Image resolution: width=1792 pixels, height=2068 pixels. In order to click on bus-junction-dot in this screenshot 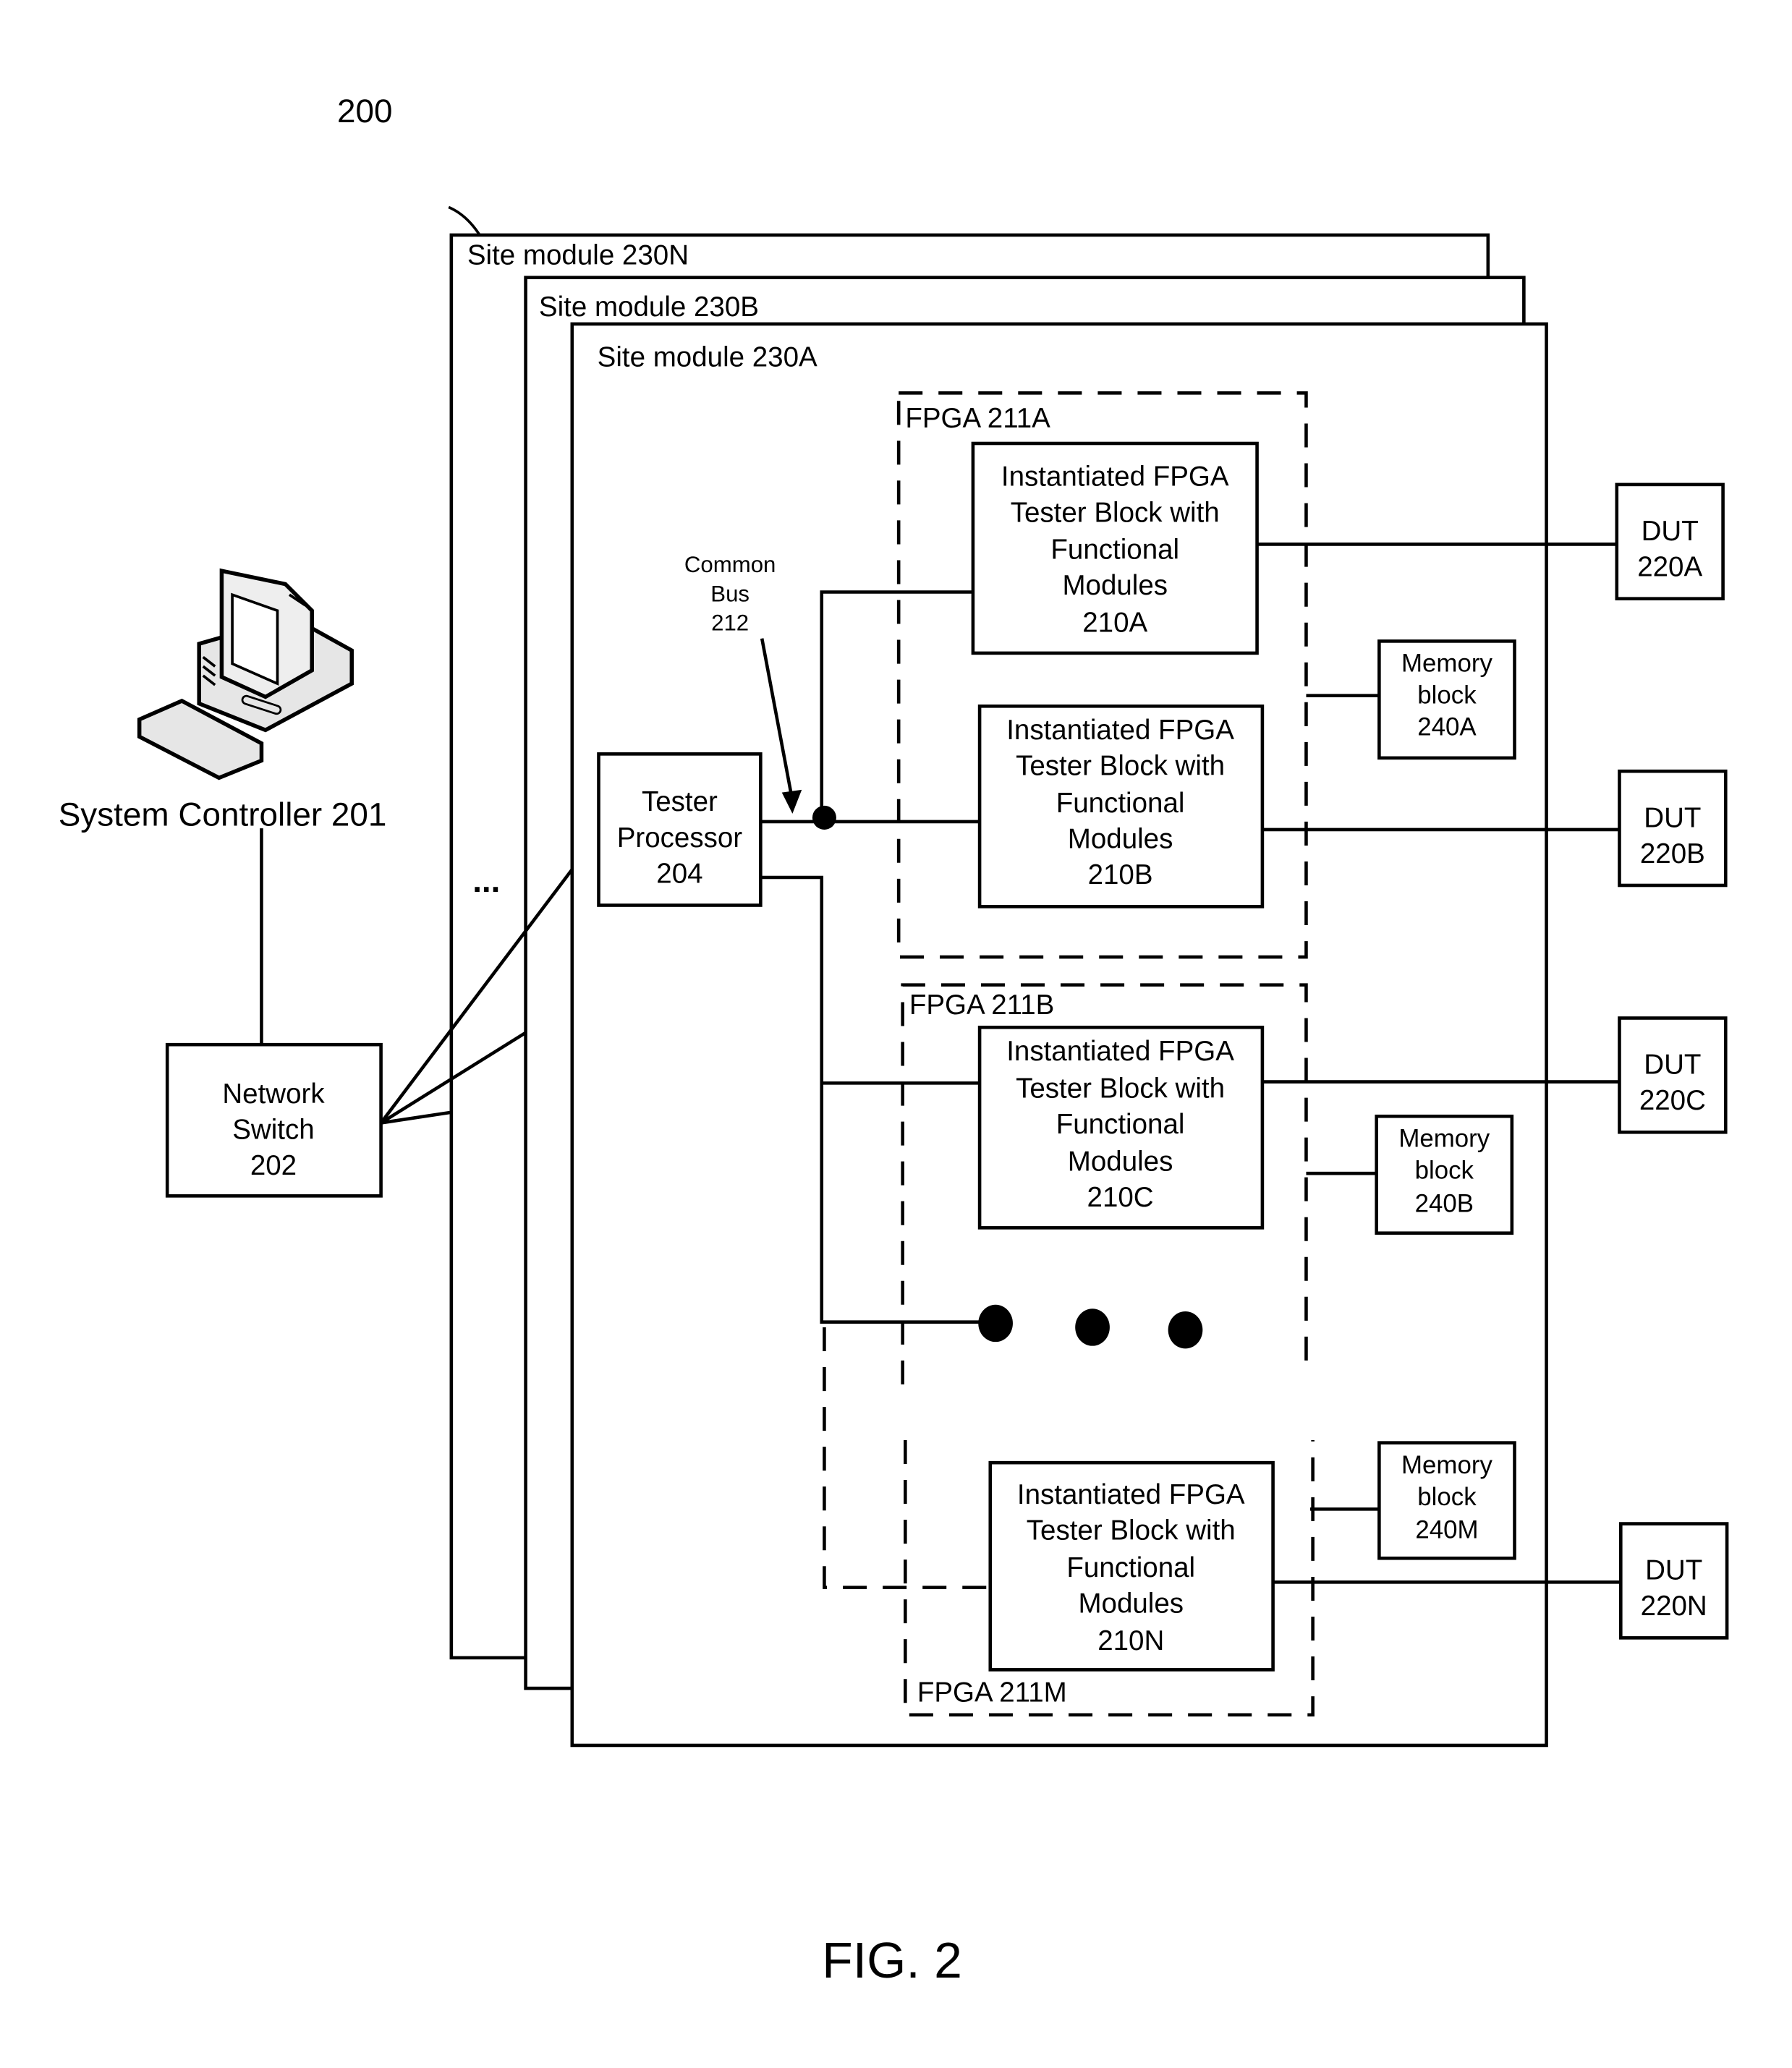, I will do `click(824, 818)`.